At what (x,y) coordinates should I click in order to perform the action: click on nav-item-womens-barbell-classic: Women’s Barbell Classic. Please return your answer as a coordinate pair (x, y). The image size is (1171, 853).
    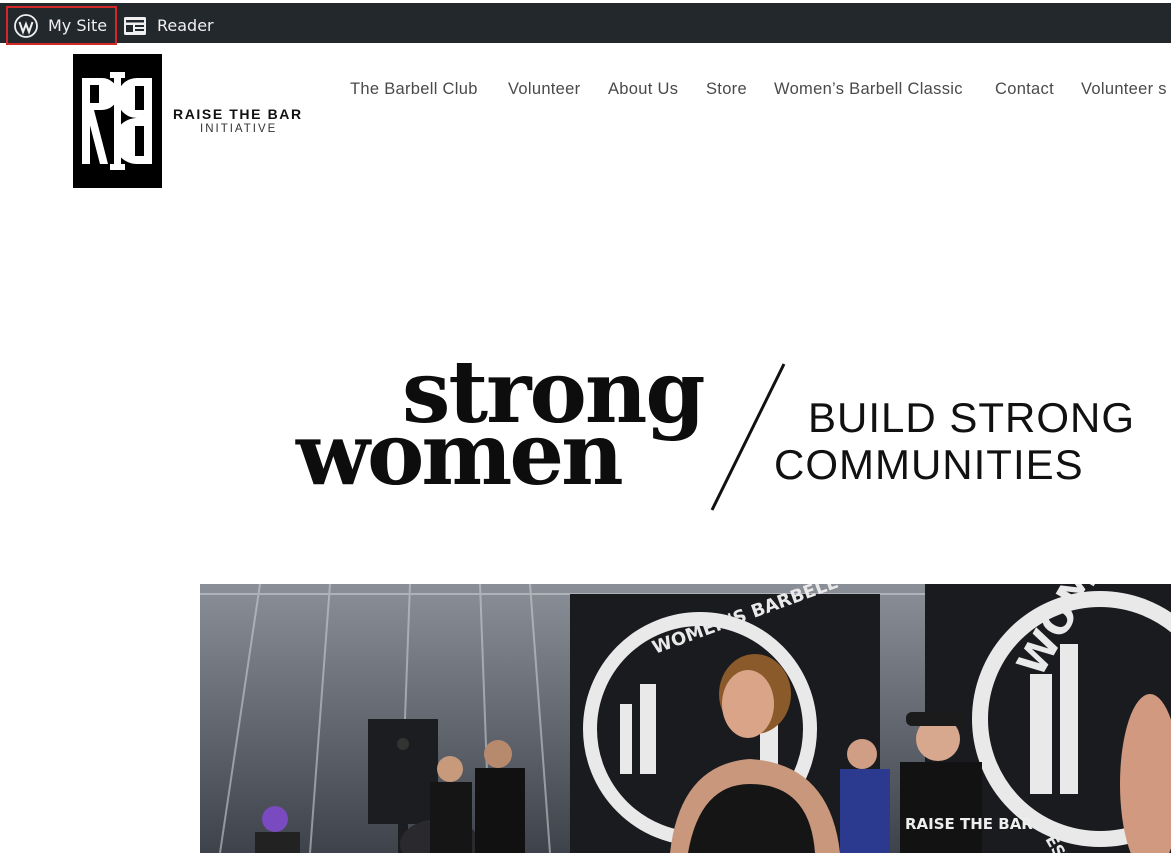
    Looking at the image, I should click on (868, 89).